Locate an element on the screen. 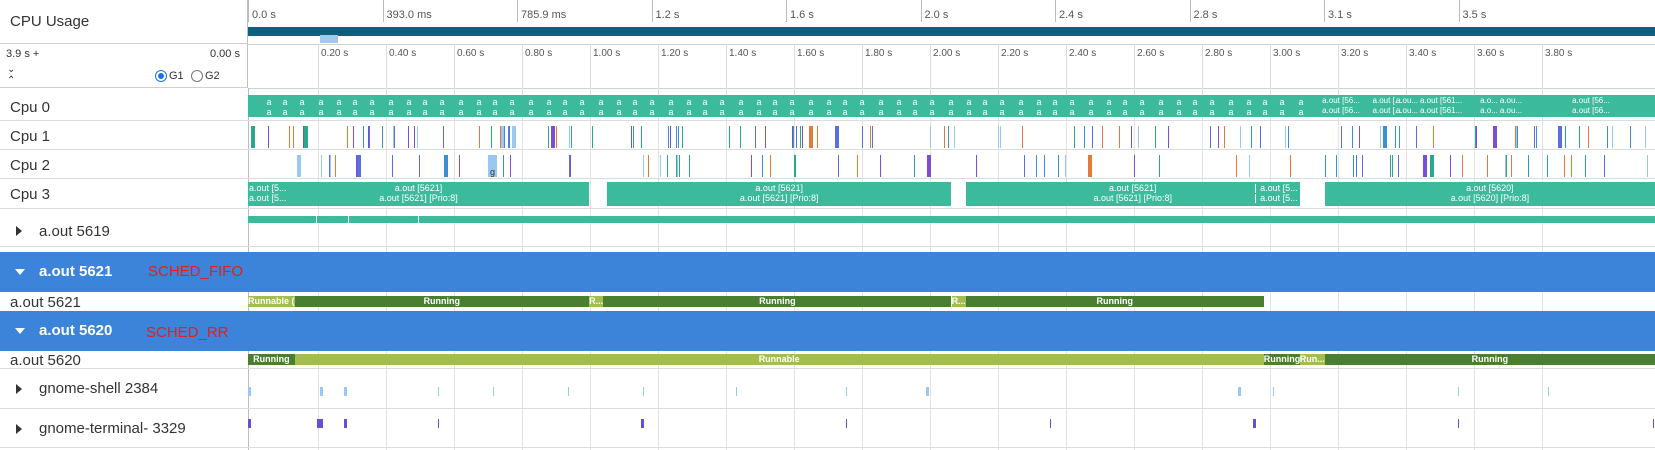  expand-chevron-icon: ⌃ is located at coordinates (11, 80).